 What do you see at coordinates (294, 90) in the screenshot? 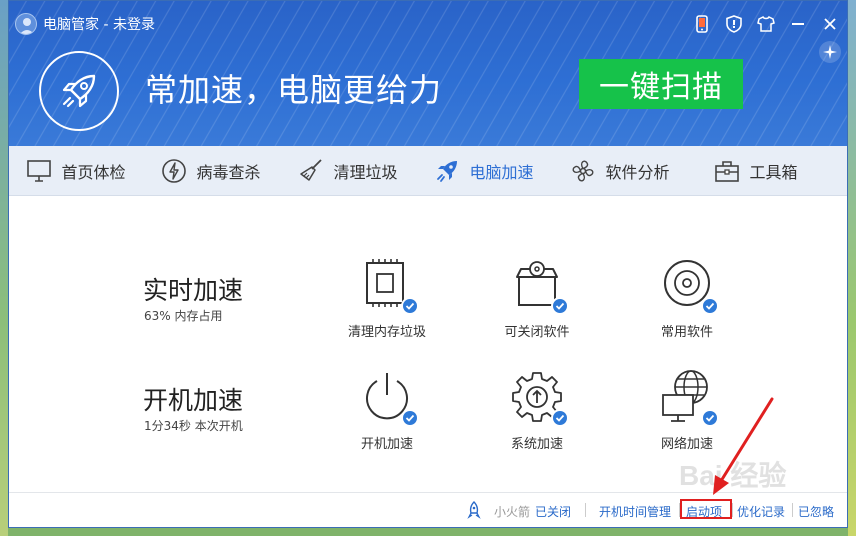
I see `slogan-text: 常加速，电脑更给力` at bounding box center [294, 90].